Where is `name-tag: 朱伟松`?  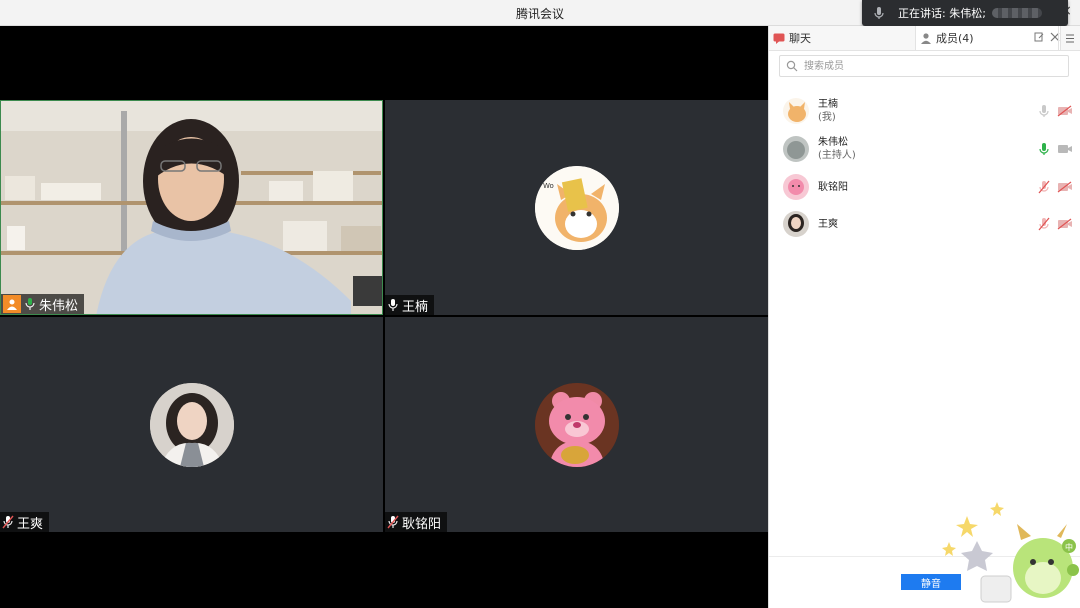 name-tag: 朱伟松 is located at coordinates (43, 304).